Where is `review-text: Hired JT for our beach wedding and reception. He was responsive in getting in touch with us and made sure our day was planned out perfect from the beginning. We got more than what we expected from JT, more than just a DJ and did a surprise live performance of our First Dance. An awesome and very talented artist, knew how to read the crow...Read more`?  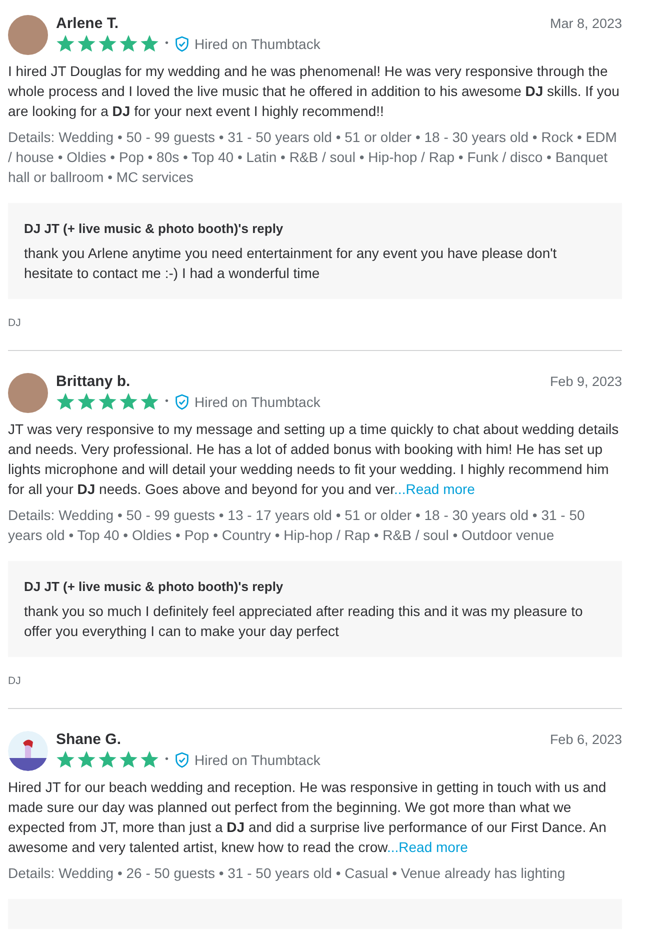
review-text: Hired JT for our beach wedding and reception. He was responsive in getting in touch with us and made sure our day was planned out perfect from the beginning. We got more than what we expected from JT, more than just a DJ and did a surprise live performance of our First Dance. An awesome and very talented artist, knew how to read the crow...Read more is located at coordinates (308, 817).